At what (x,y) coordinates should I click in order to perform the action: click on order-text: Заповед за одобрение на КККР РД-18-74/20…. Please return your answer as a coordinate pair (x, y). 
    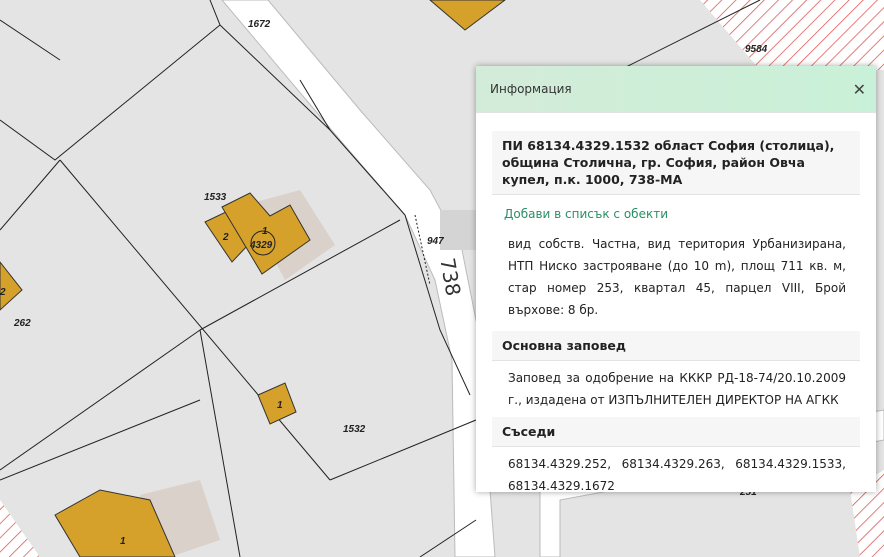
    Looking at the image, I should click on (677, 389).